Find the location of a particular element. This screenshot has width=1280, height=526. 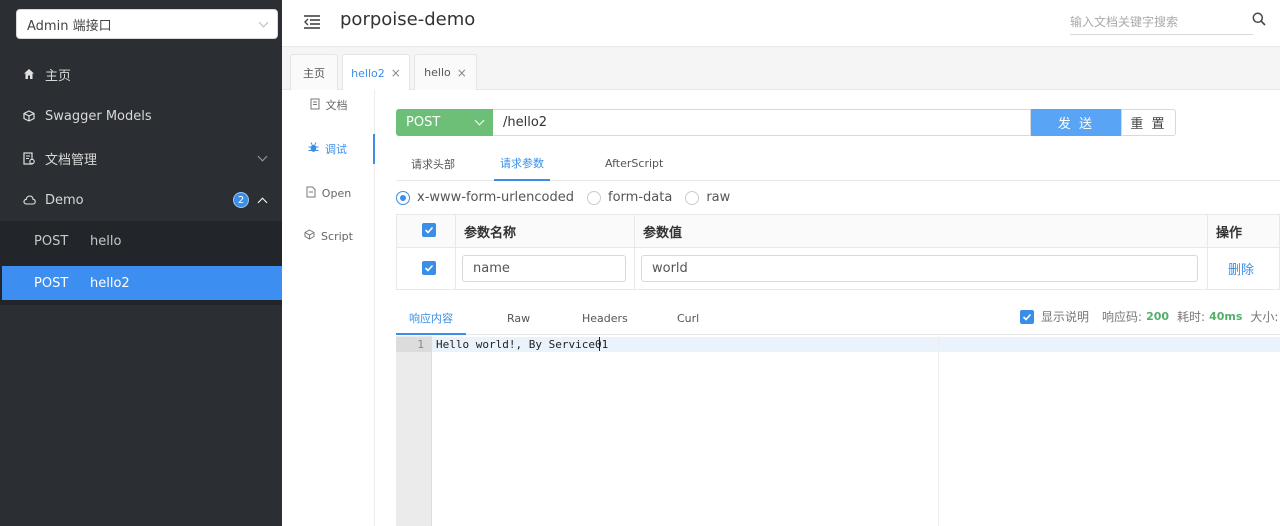

search-input: 输入文档关键字搜索 is located at coordinates (1161, 21).